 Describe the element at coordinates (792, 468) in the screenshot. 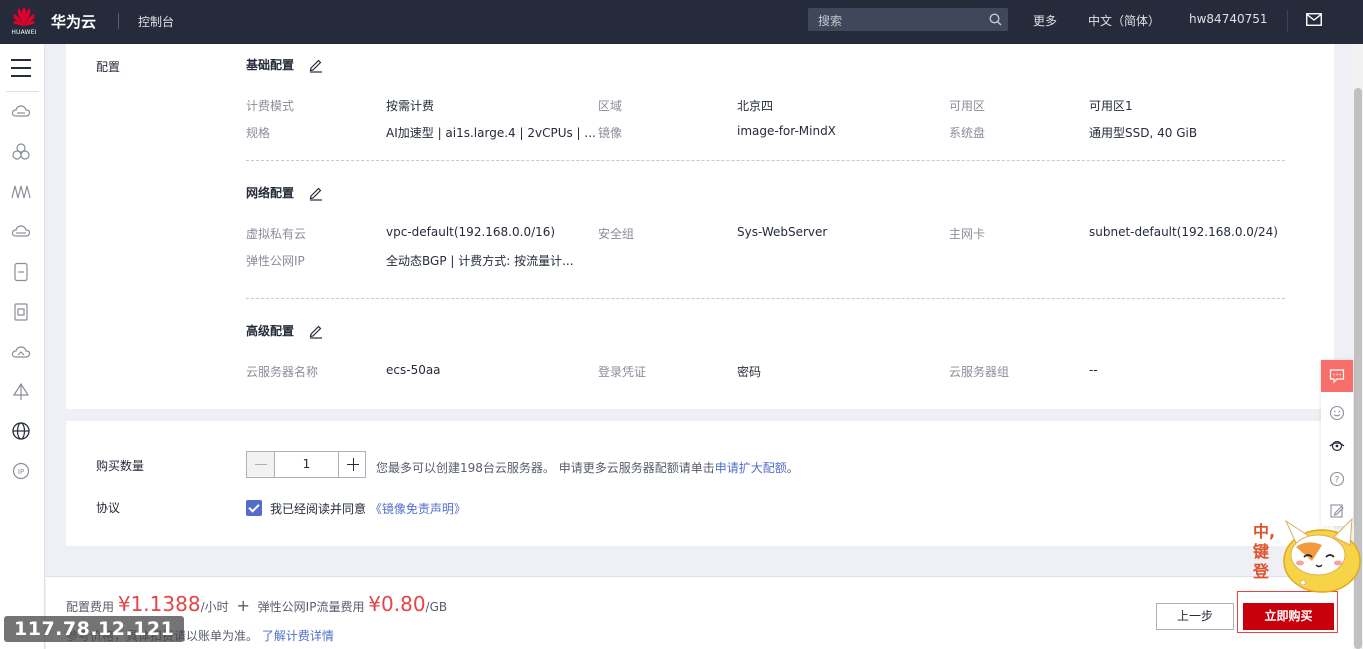

I see `quantity-hint-suffix: 。` at that location.